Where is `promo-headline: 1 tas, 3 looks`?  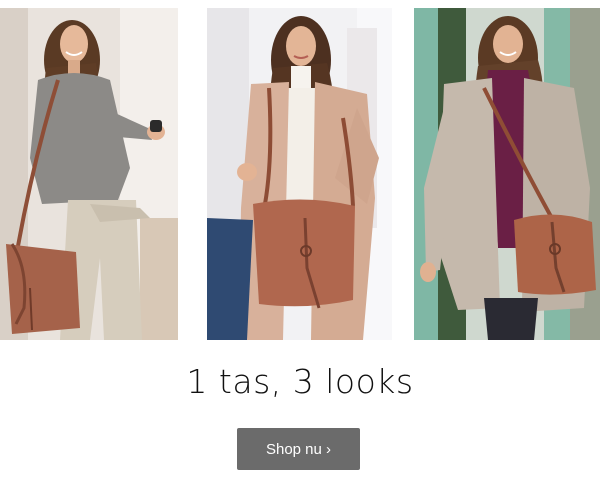
promo-headline: 1 tas, 3 looks is located at coordinates (300, 381).